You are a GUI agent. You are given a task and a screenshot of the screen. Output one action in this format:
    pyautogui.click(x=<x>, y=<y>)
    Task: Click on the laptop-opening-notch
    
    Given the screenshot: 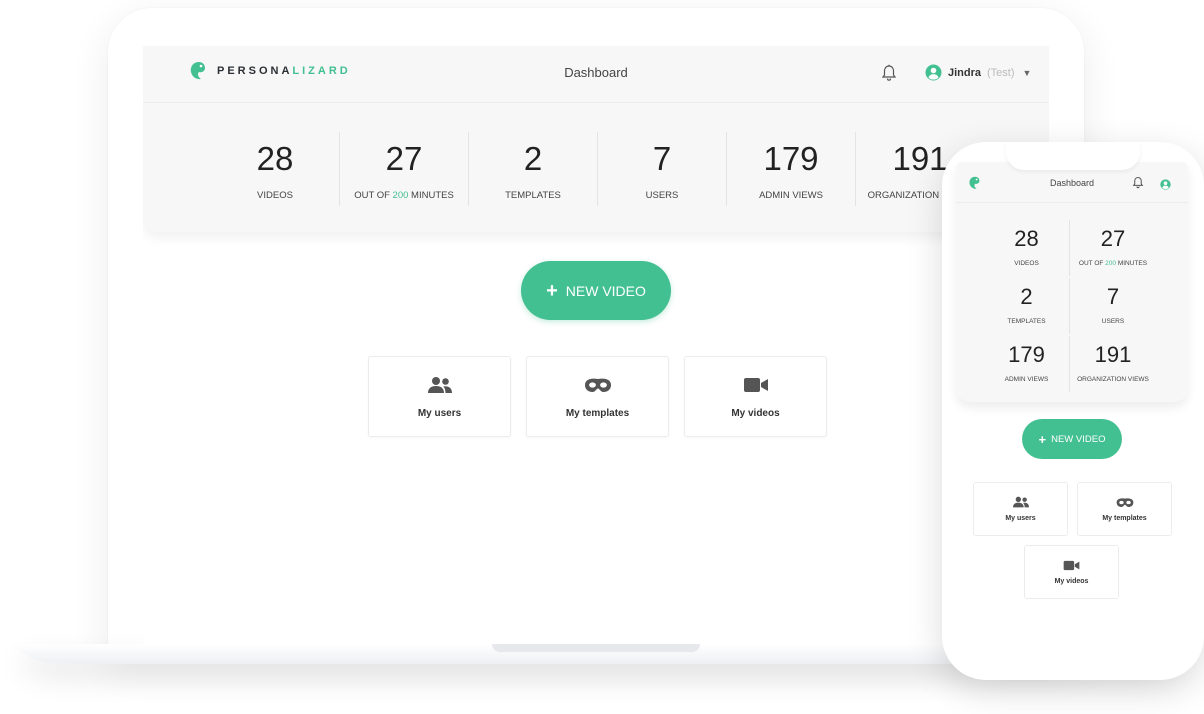 What is the action you would take?
    pyautogui.click(x=596, y=648)
    